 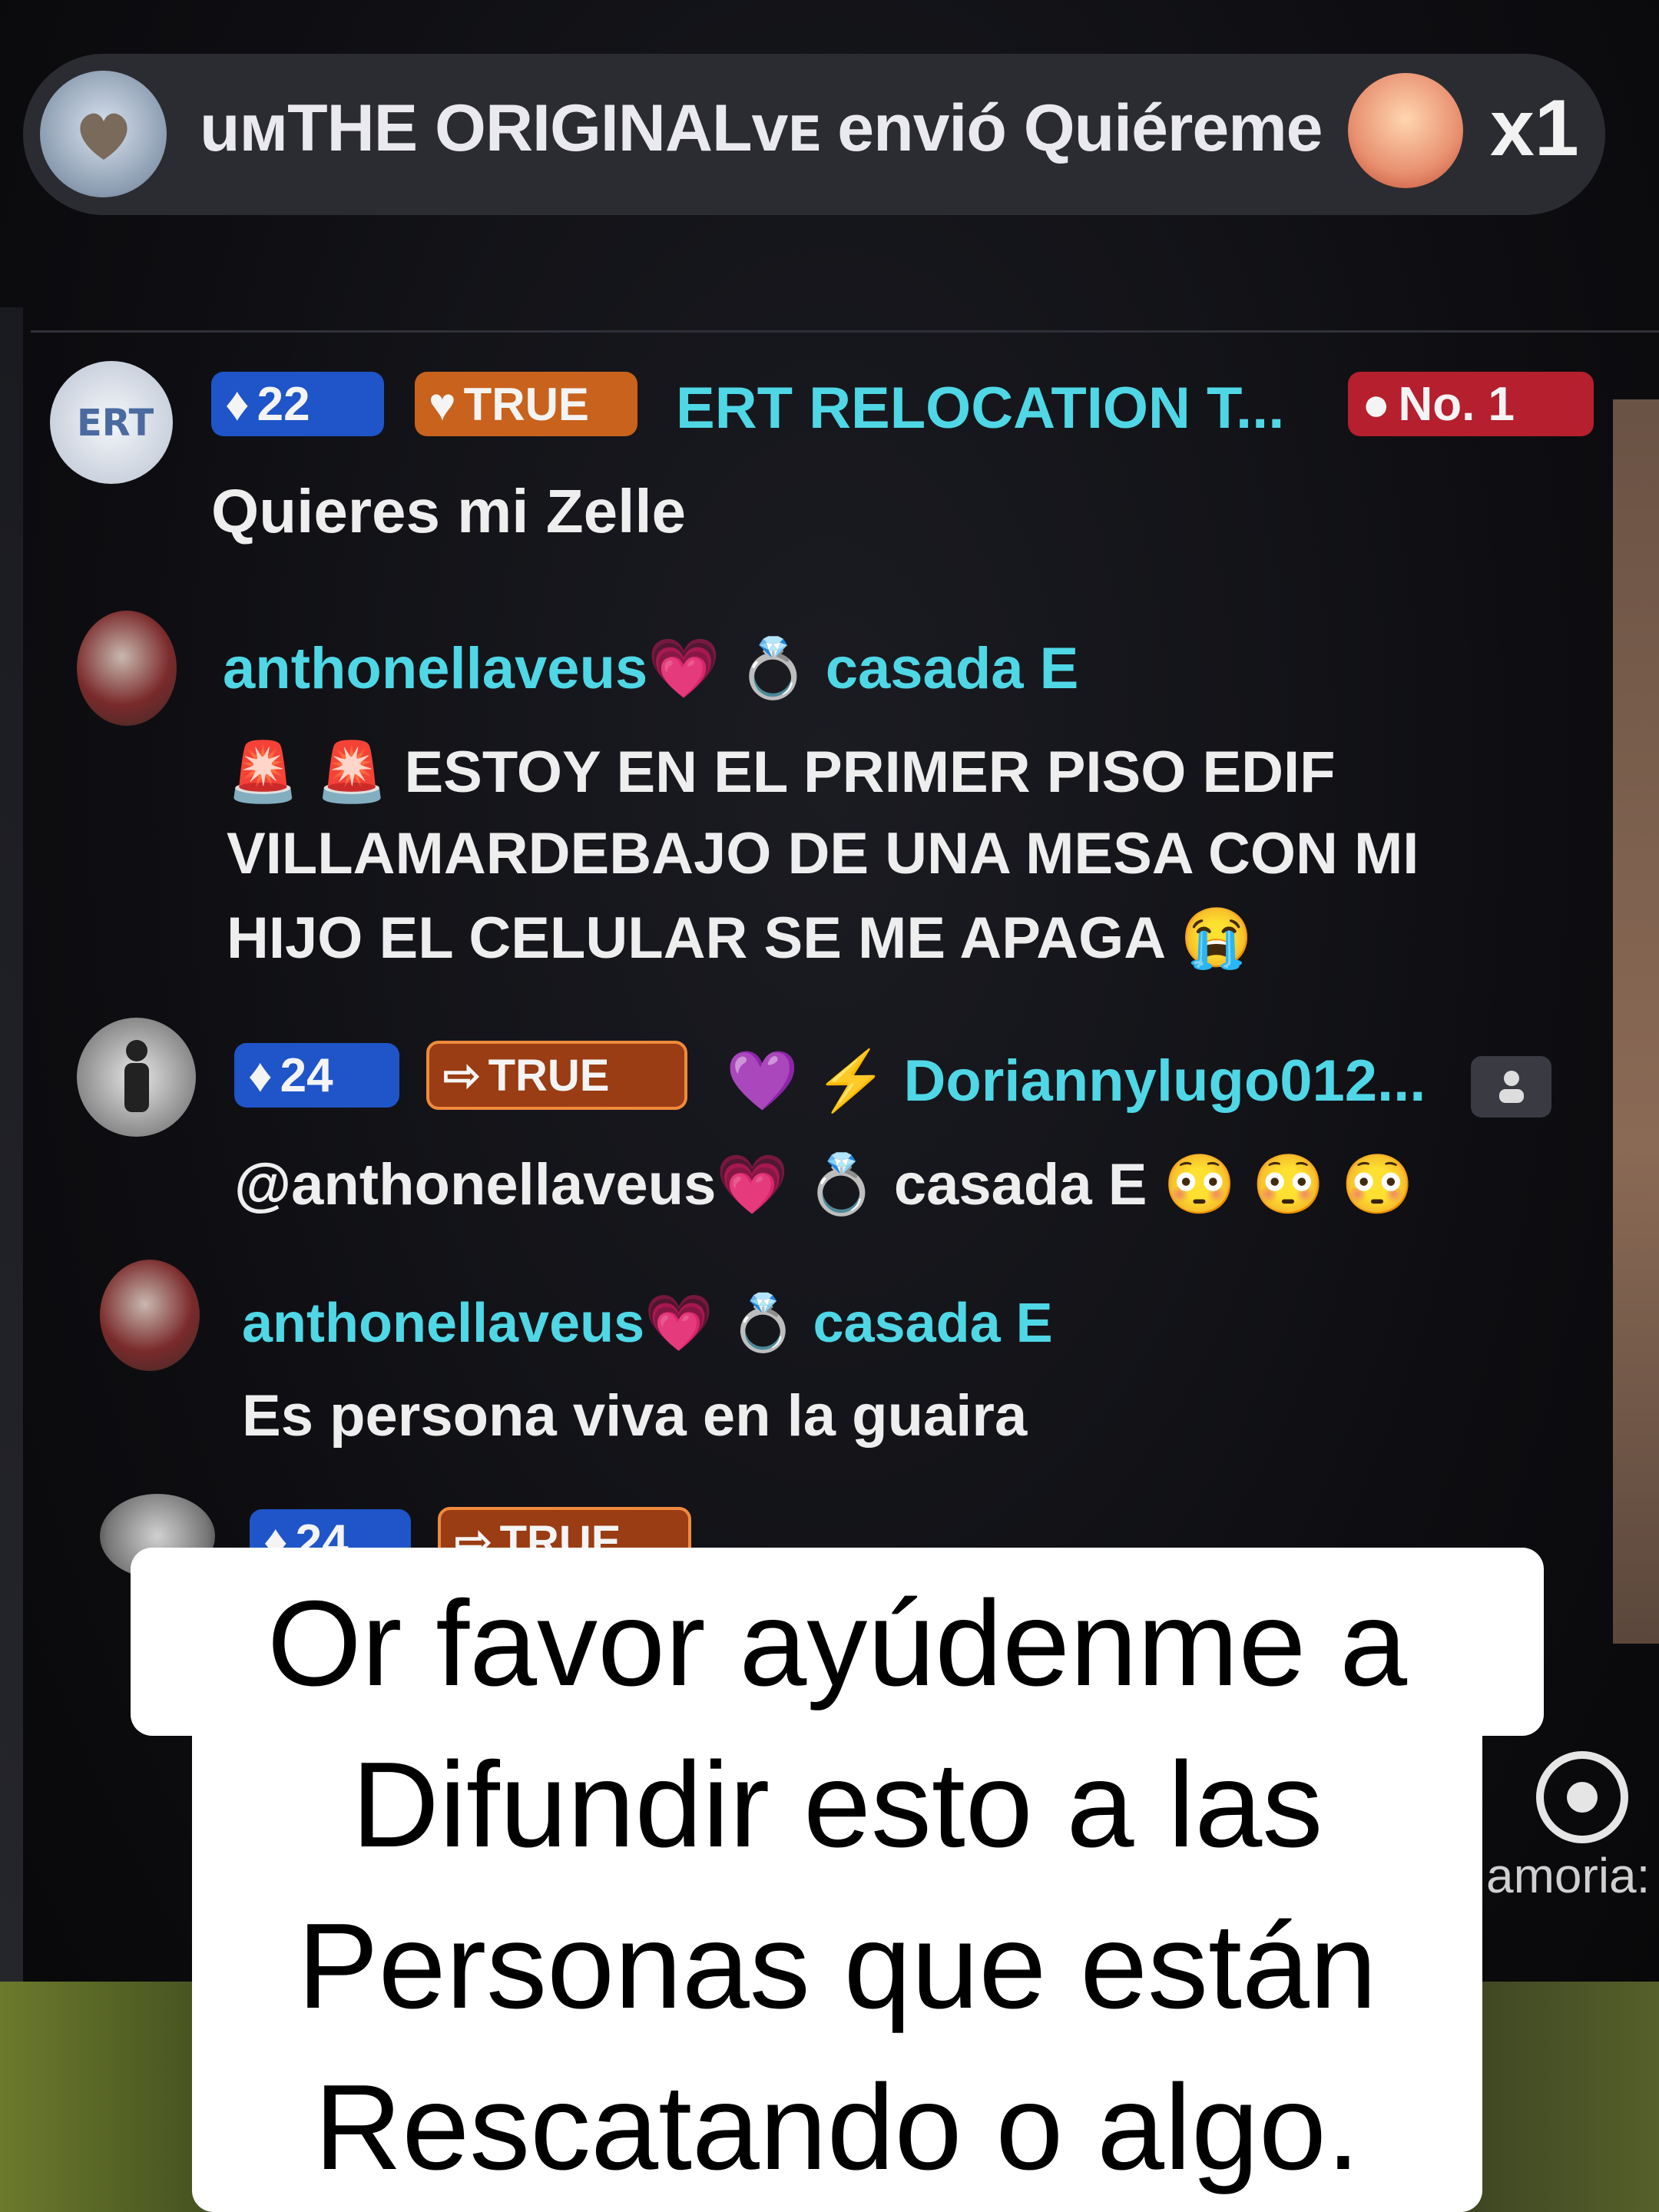 I want to click on ert-logo-icon: ERT, so click(x=115, y=423).